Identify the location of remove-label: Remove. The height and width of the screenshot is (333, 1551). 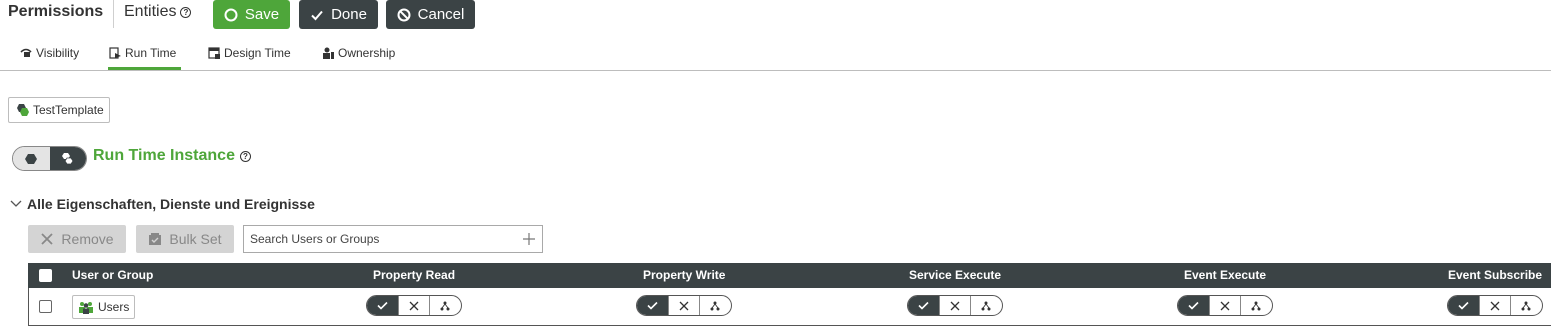
(87, 239).